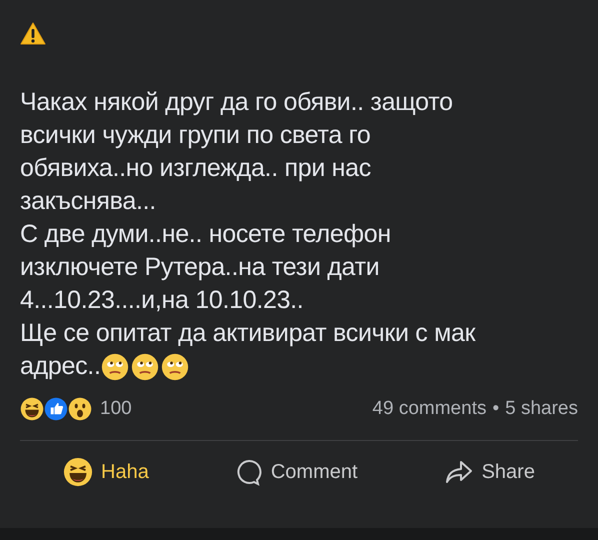 This screenshot has height=540, width=598. I want to click on surprised-face-icon, so click(80, 409).